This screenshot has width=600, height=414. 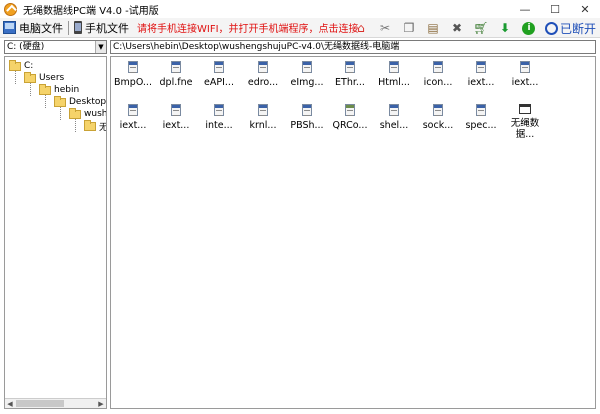 What do you see at coordinates (80, 101) in the screenshot?
I see `tree-item-desktop: Desktop` at bounding box center [80, 101].